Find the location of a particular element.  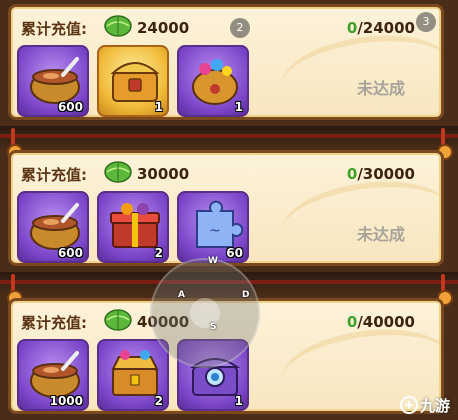

virtual-joystick: A D S W is located at coordinates (205, 312).